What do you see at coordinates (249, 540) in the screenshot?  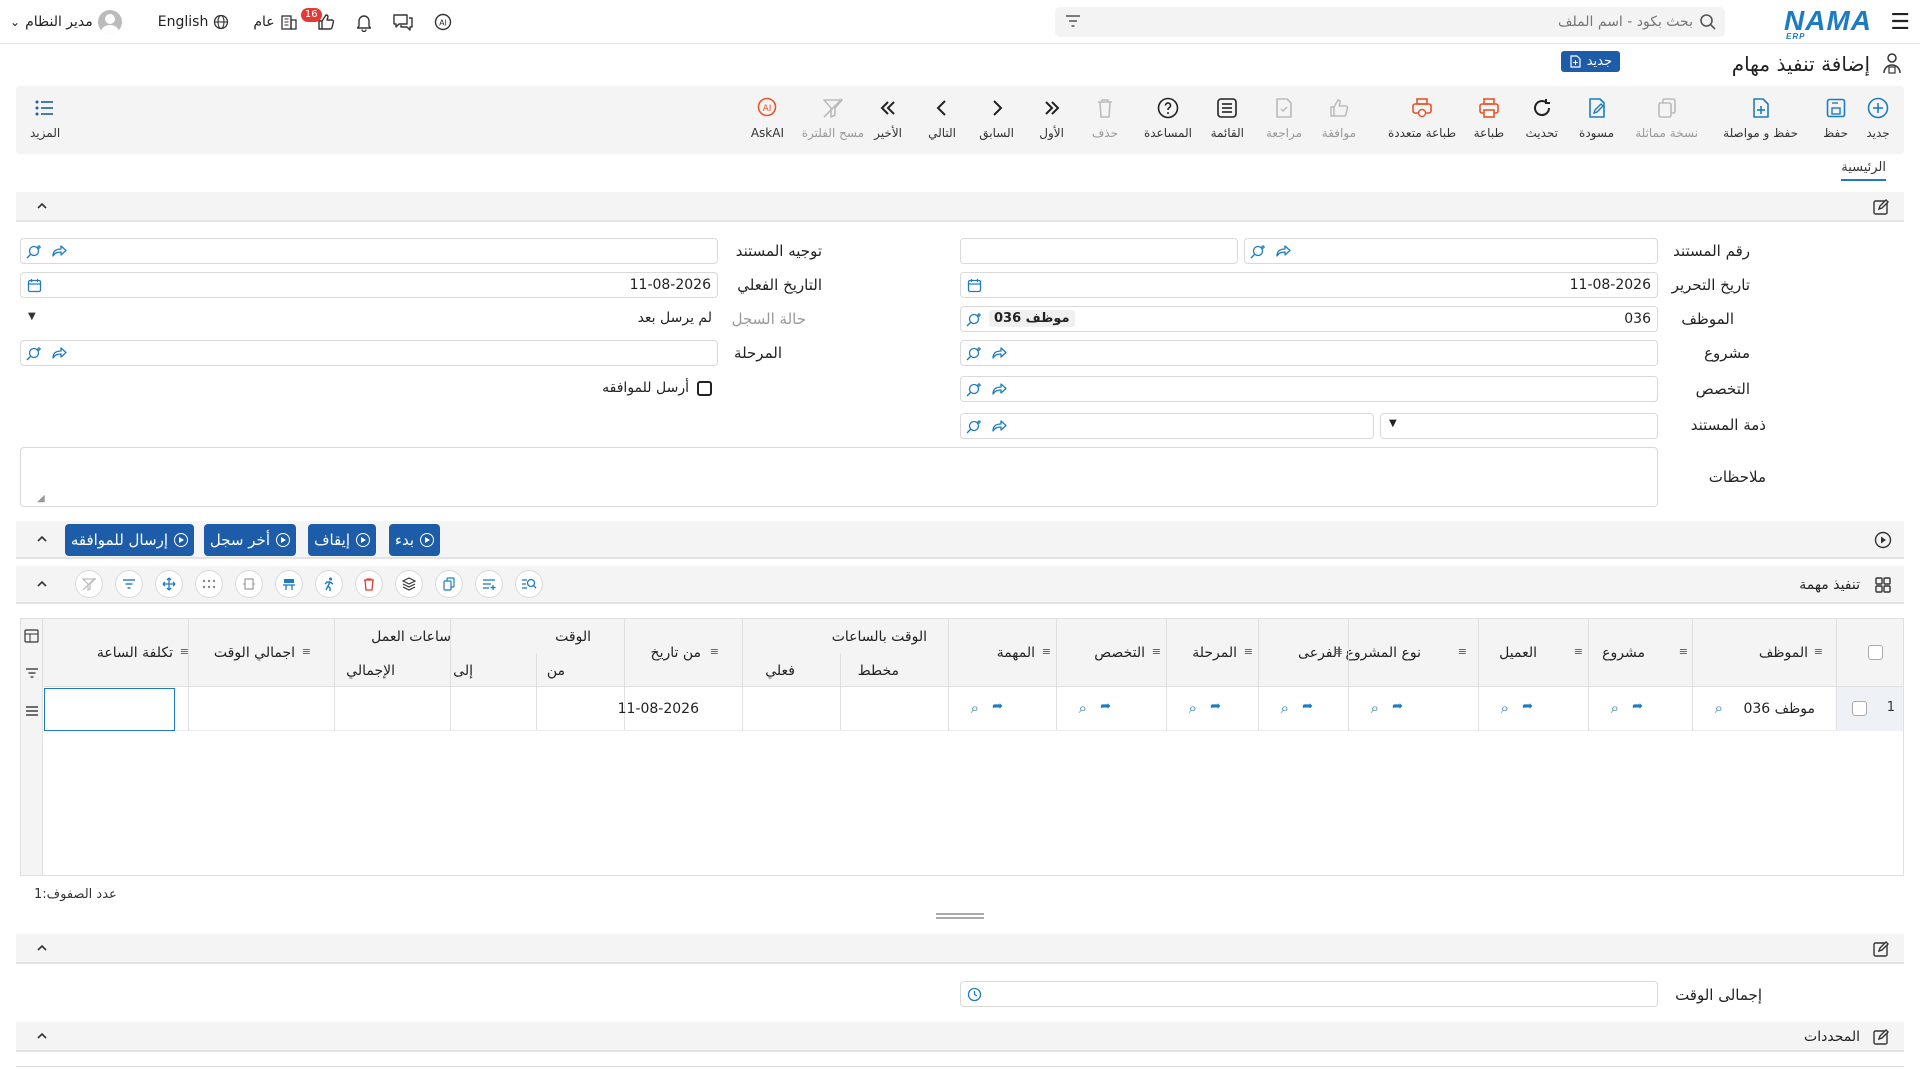 I see `last-record-button: أخر سجل` at bounding box center [249, 540].